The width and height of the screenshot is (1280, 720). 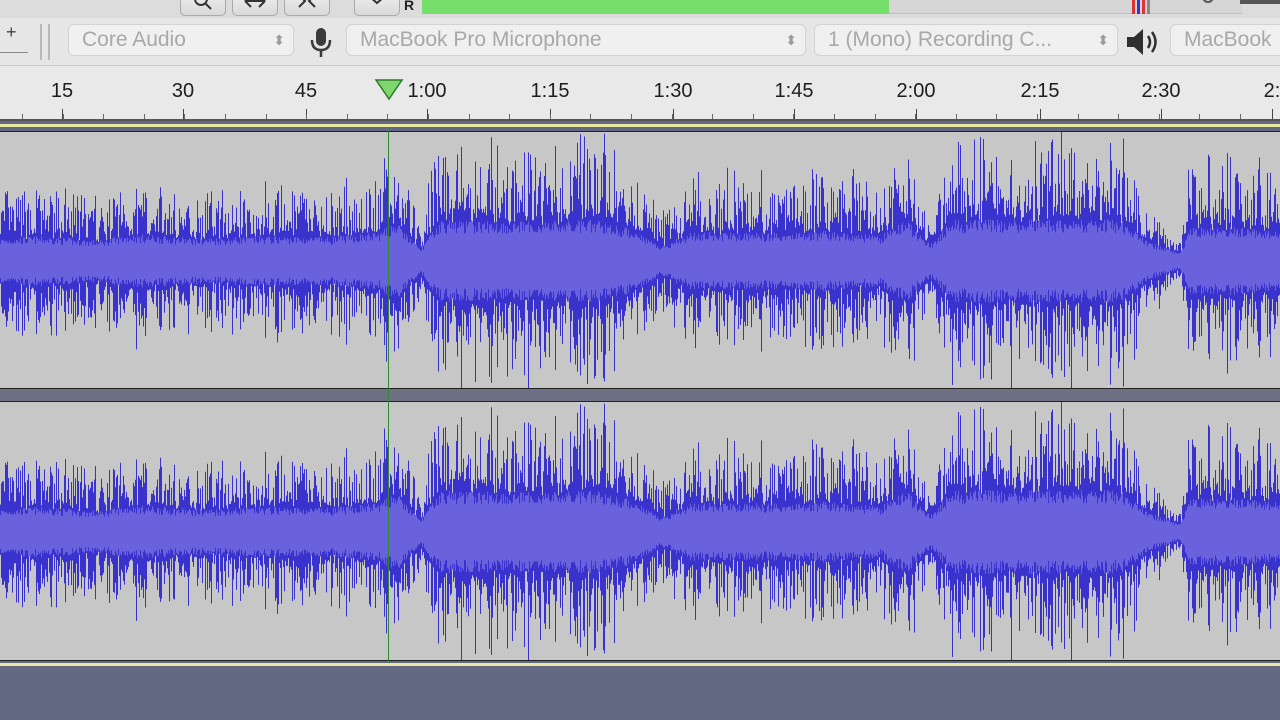 I want to click on ruler-label: 2:, so click(x=1271, y=91).